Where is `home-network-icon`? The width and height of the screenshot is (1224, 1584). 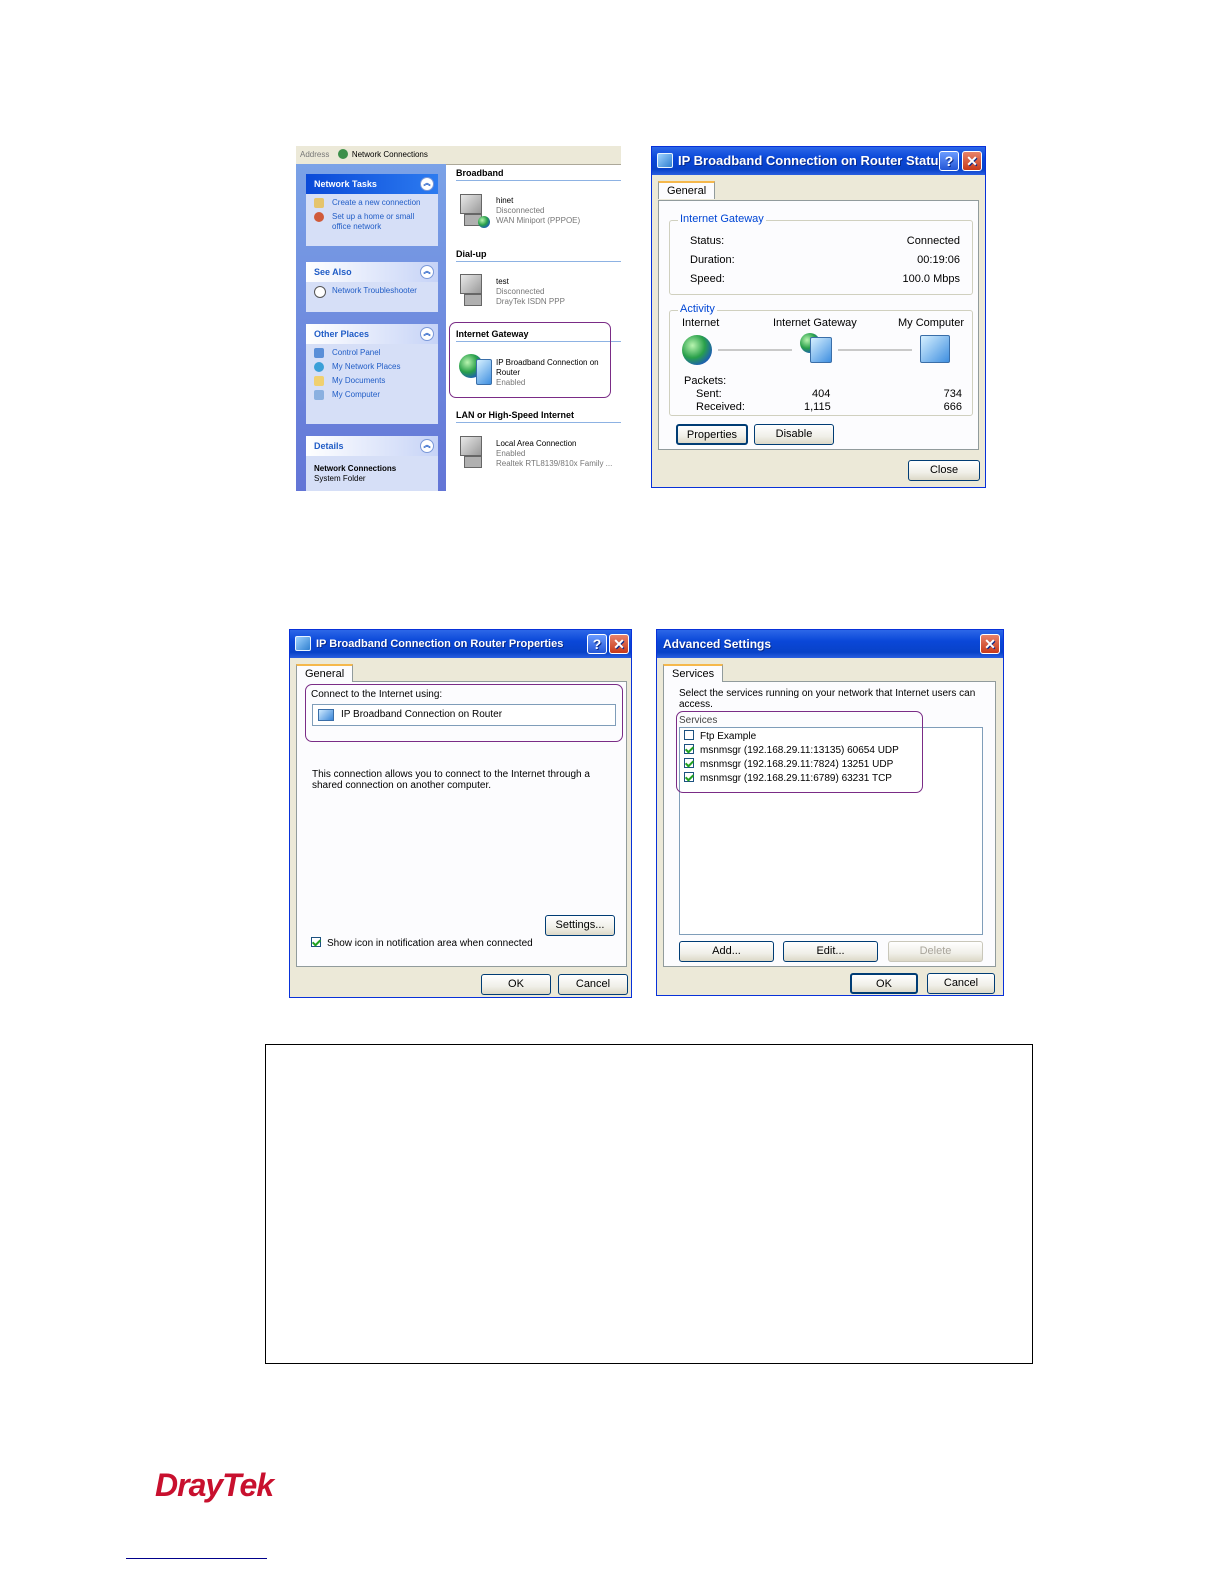 home-network-icon is located at coordinates (319, 217).